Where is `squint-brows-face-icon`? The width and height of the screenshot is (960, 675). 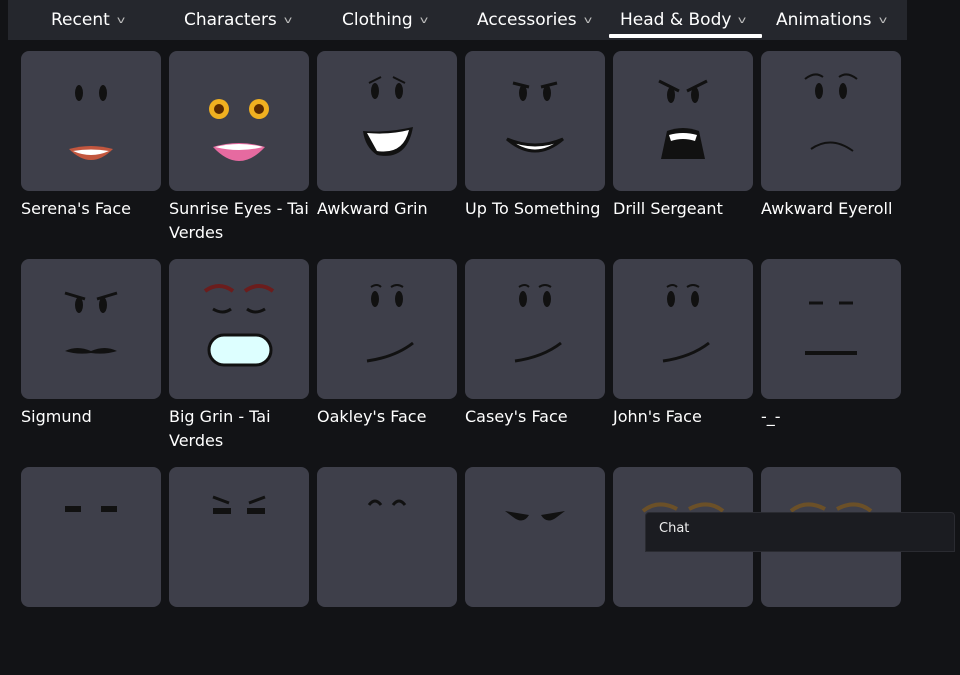 squint-brows-face-icon is located at coordinates (239, 504).